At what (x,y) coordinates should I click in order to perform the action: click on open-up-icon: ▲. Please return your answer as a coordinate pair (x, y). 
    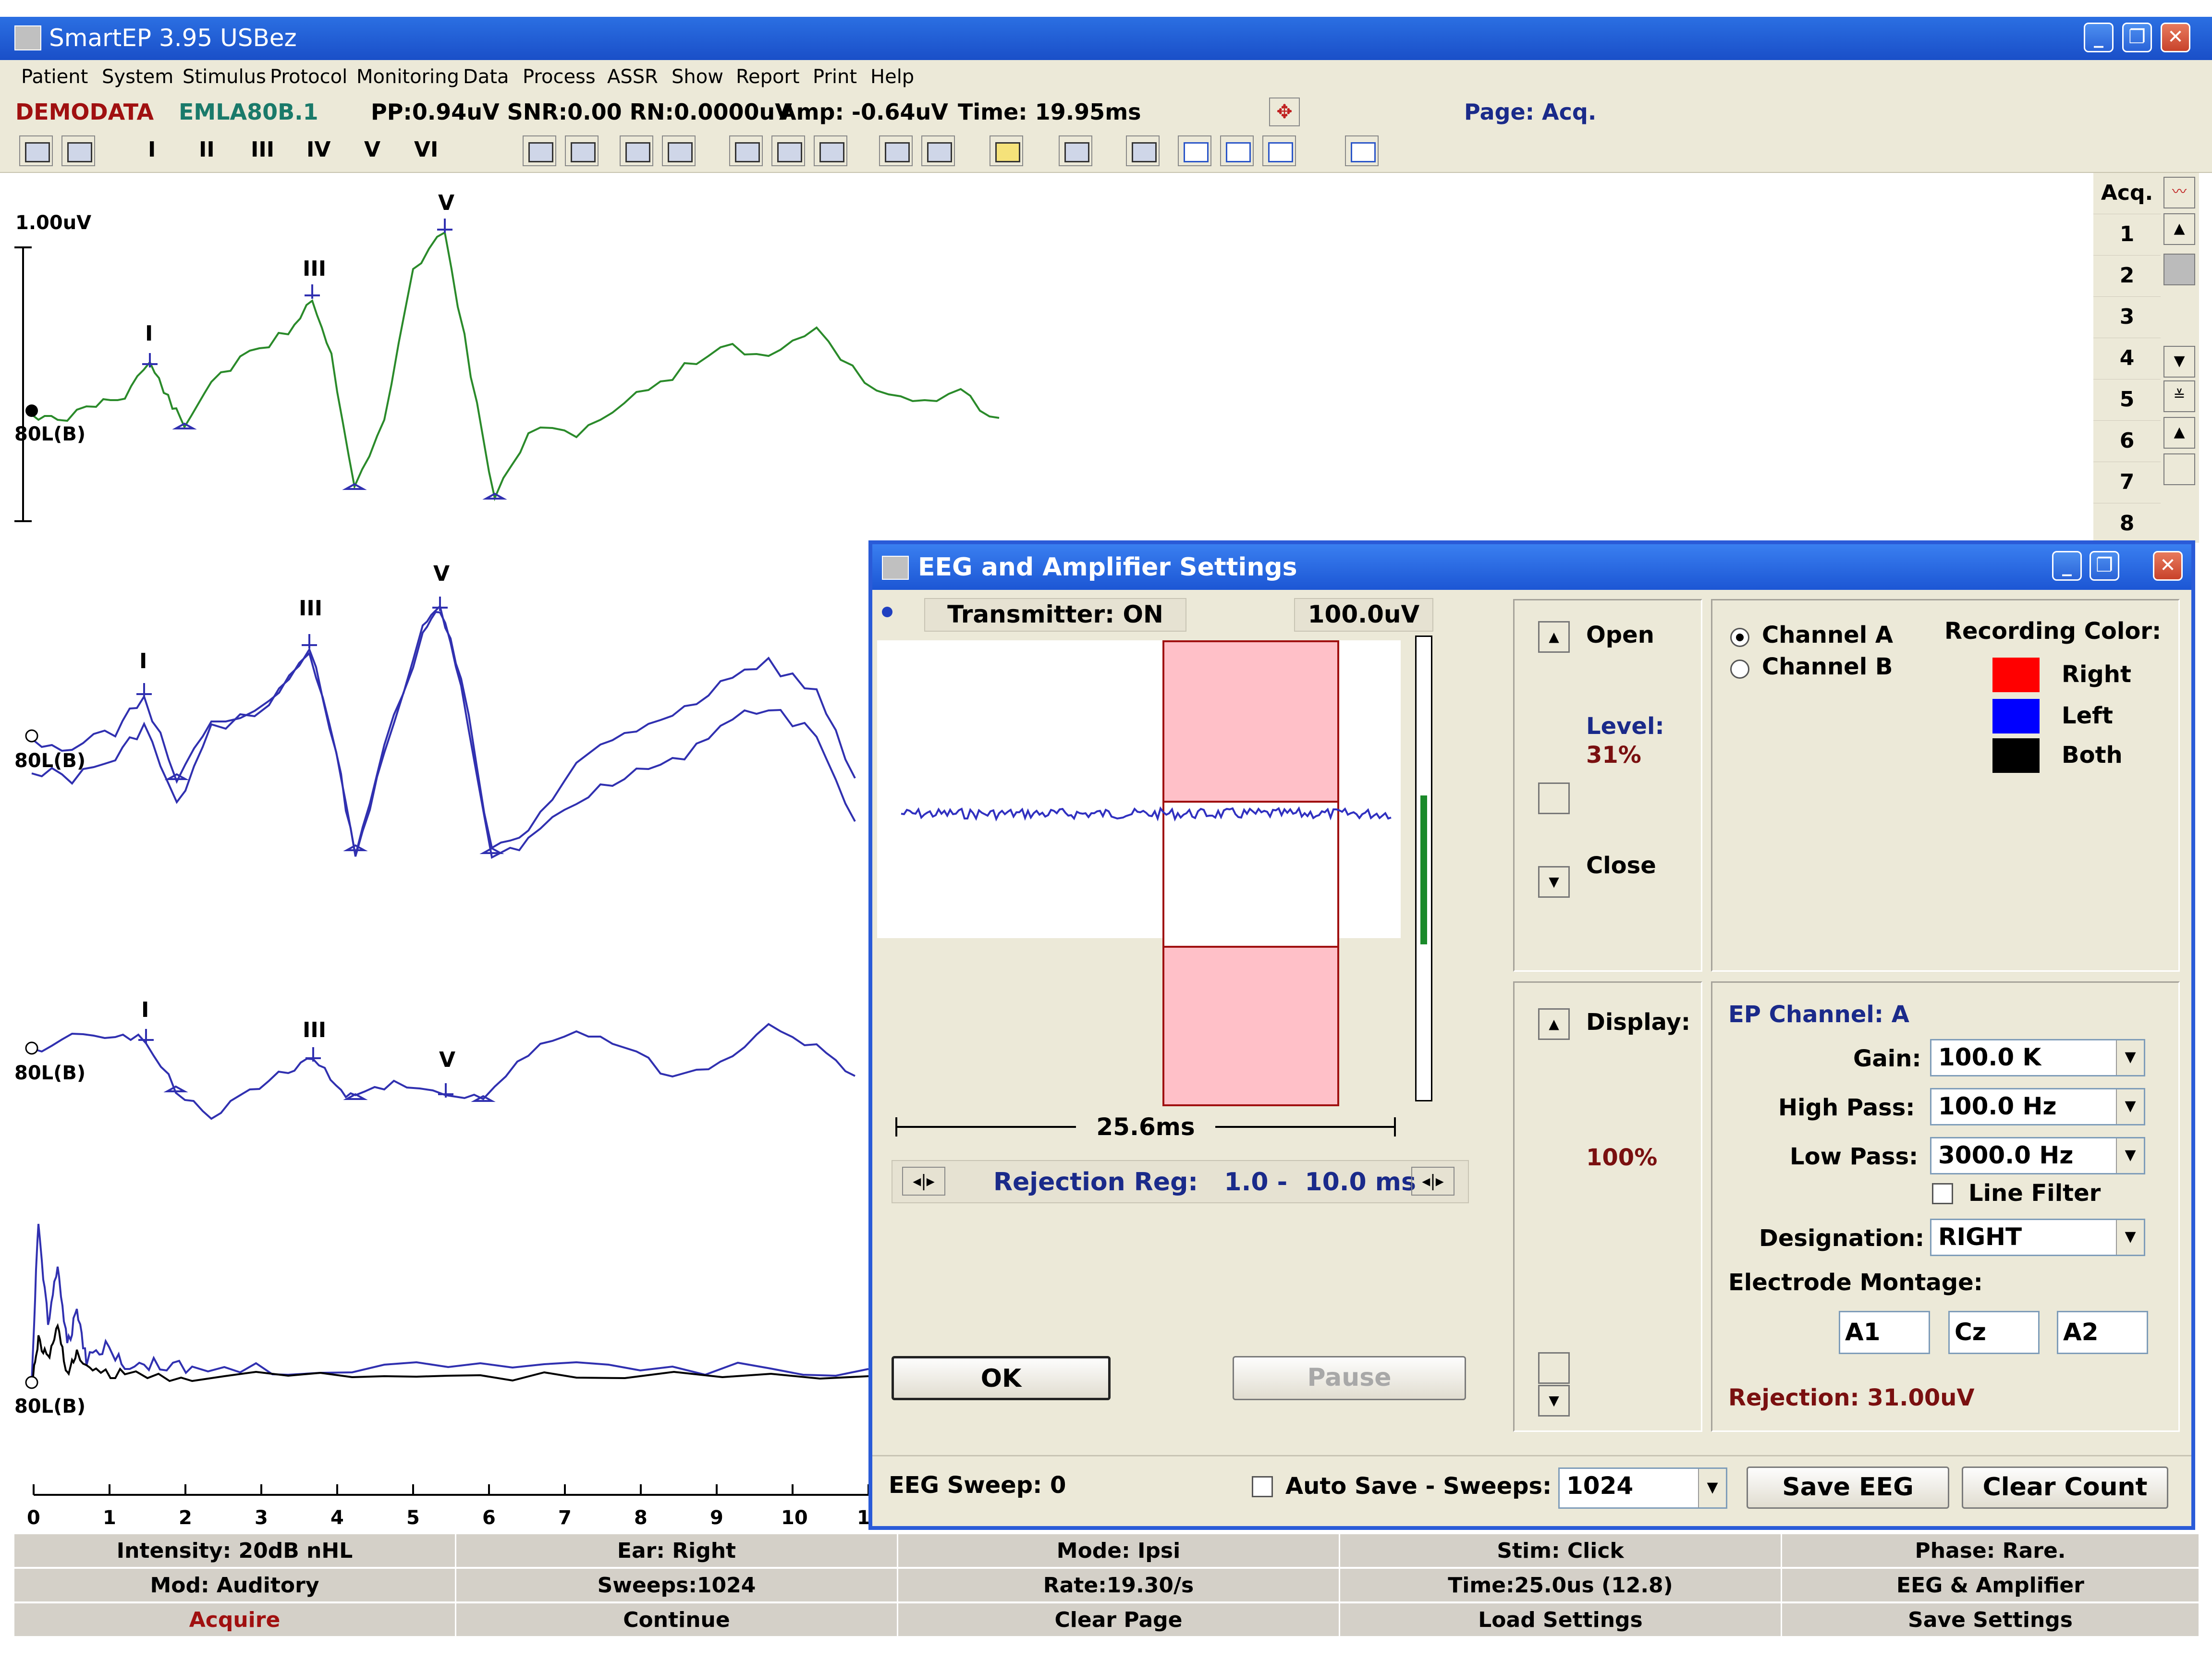
    Looking at the image, I should click on (1554, 637).